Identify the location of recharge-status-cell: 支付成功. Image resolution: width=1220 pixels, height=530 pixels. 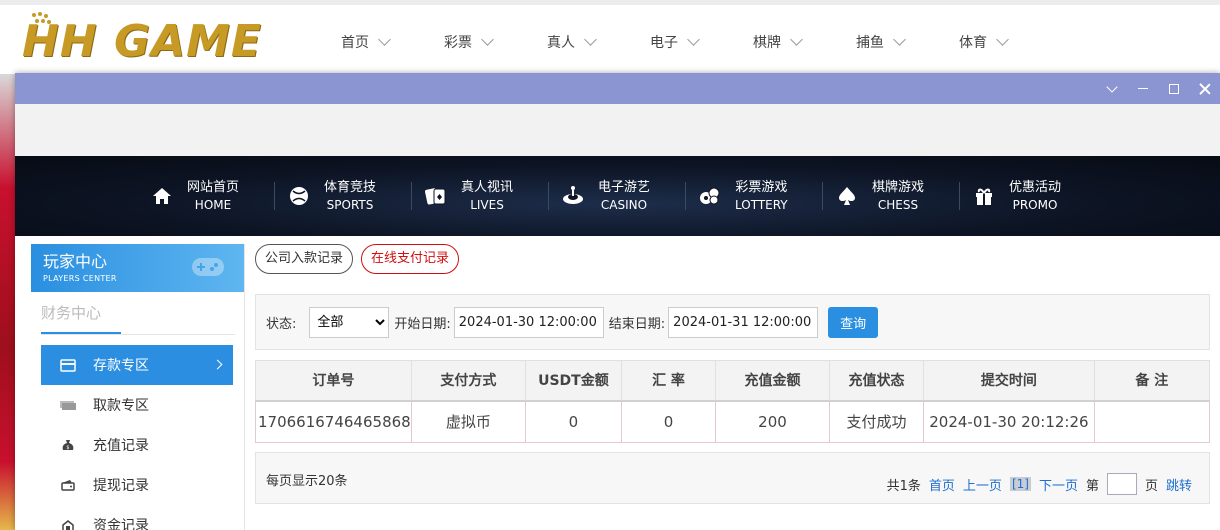
(876, 421).